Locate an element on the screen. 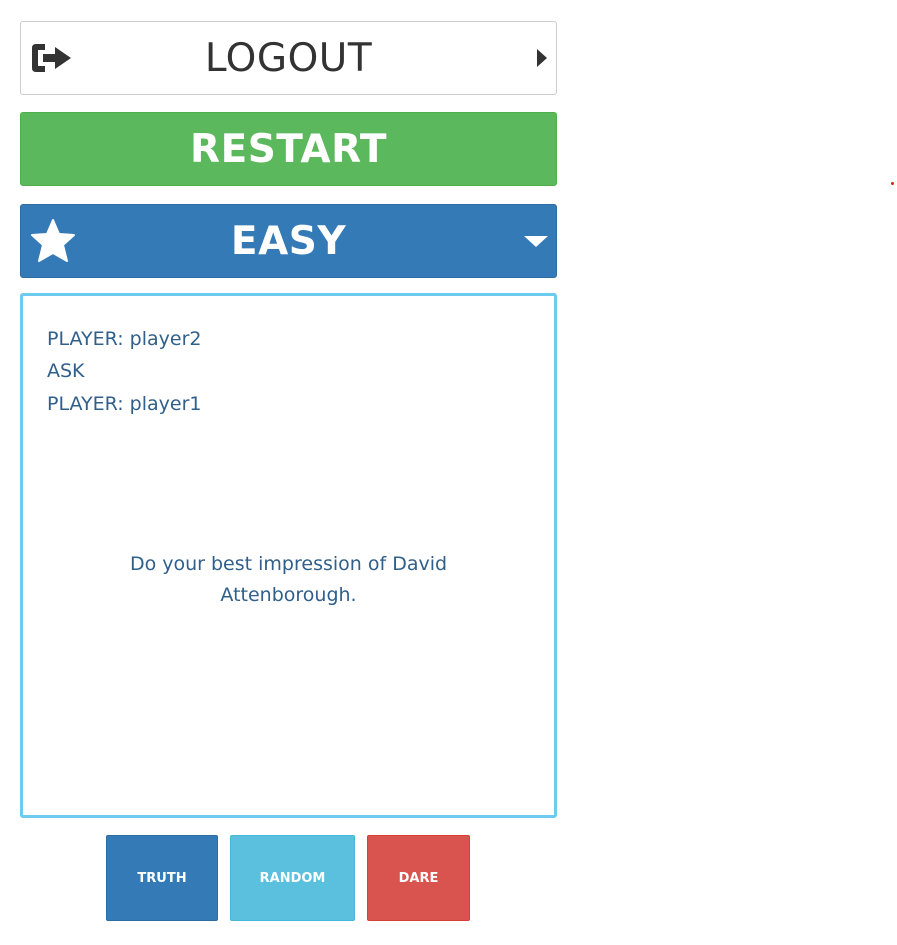 This screenshot has height=945, width=897. star-icon is located at coordinates (53, 241).